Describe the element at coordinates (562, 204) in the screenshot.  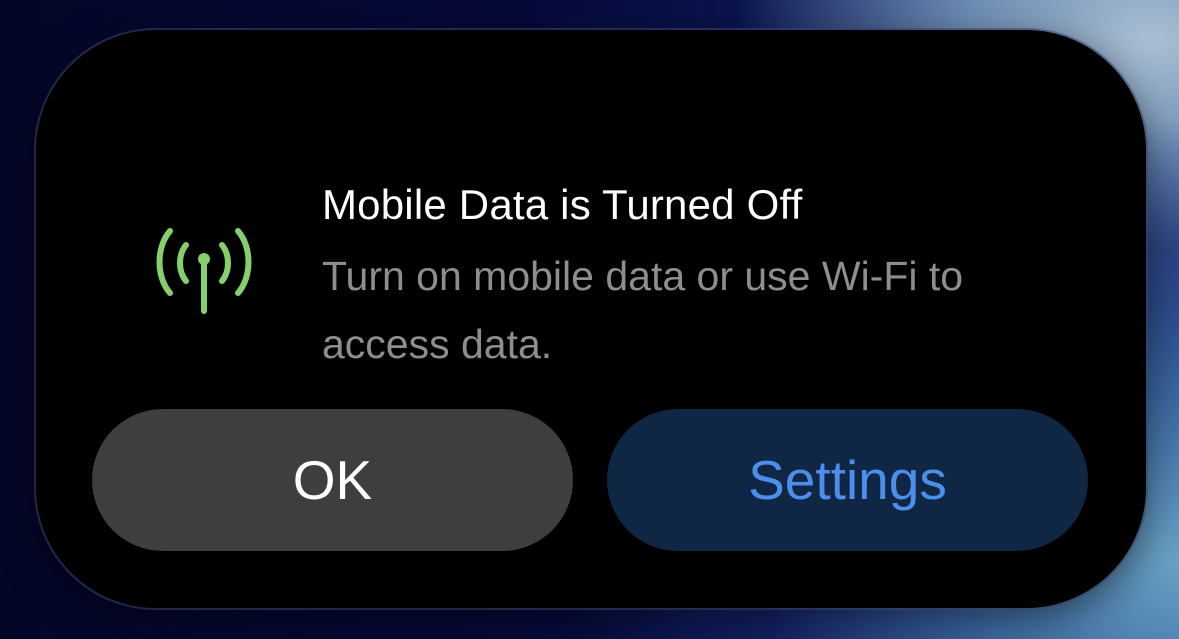
I see `alert-title: Mobile Data is Turned Off` at that location.